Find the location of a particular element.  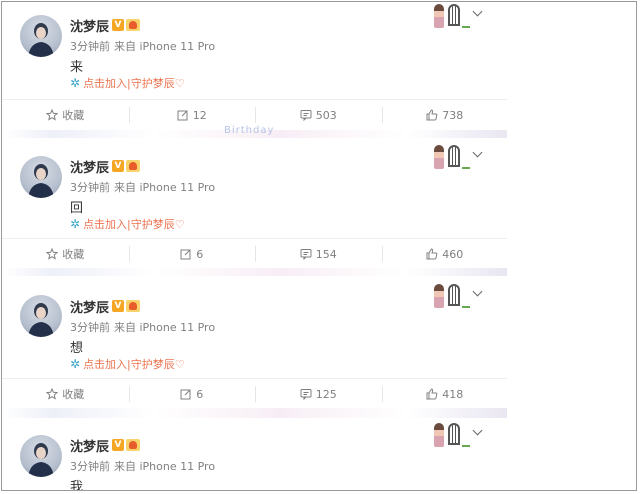

action-bar: 收藏 6 125 418 is located at coordinates (255, 393).